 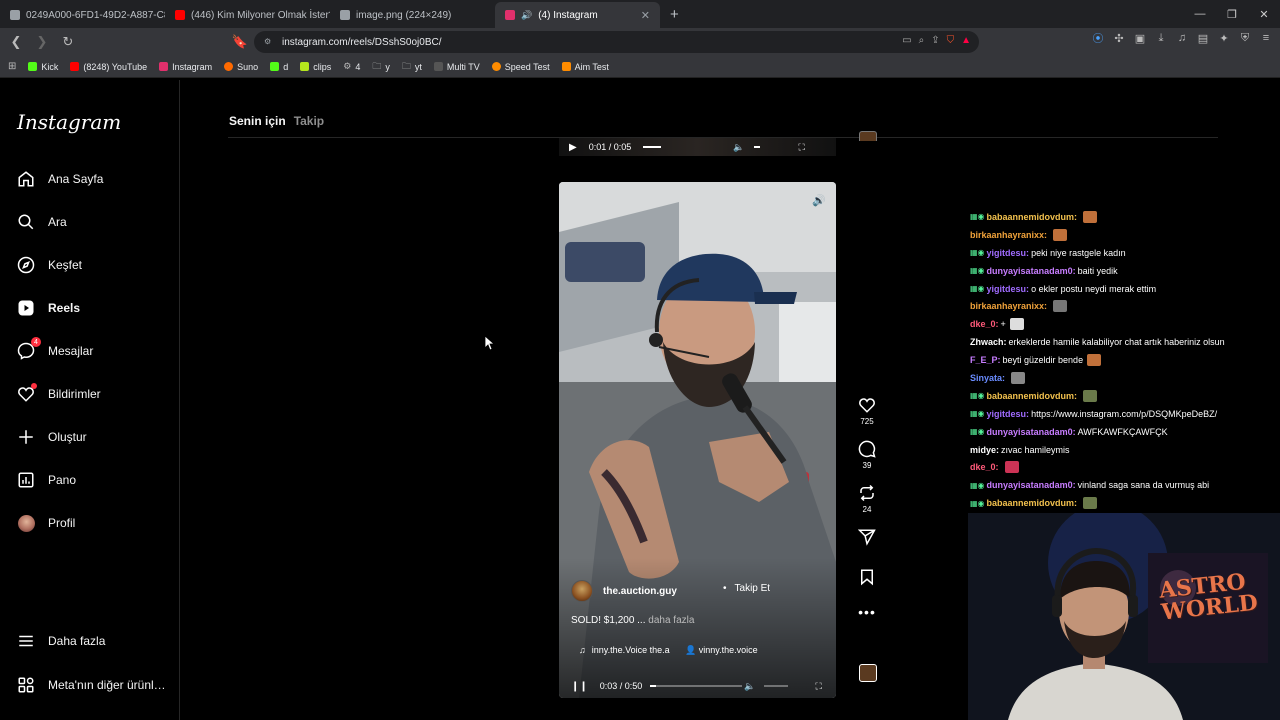 What do you see at coordinates (671, 620) in the screenshot?
I see `caption-more: daha fazla` at bounding box center [671, 620].